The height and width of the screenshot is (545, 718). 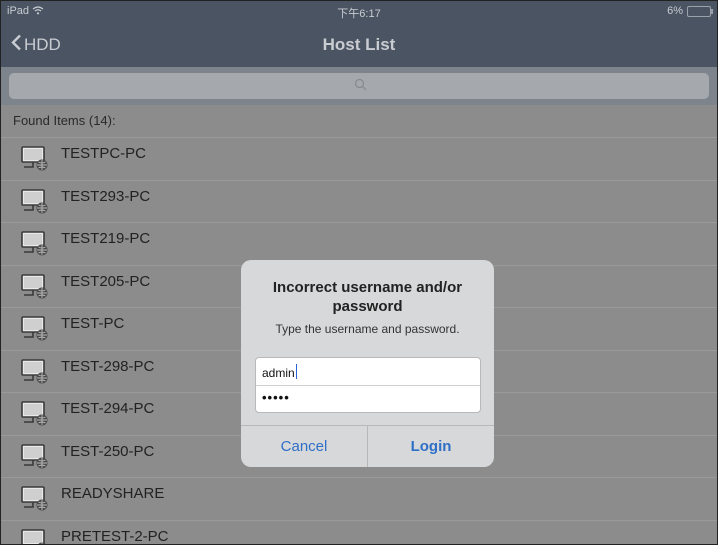 I want to click on list-item: TEST219-PC, so click(x=359, y=243).